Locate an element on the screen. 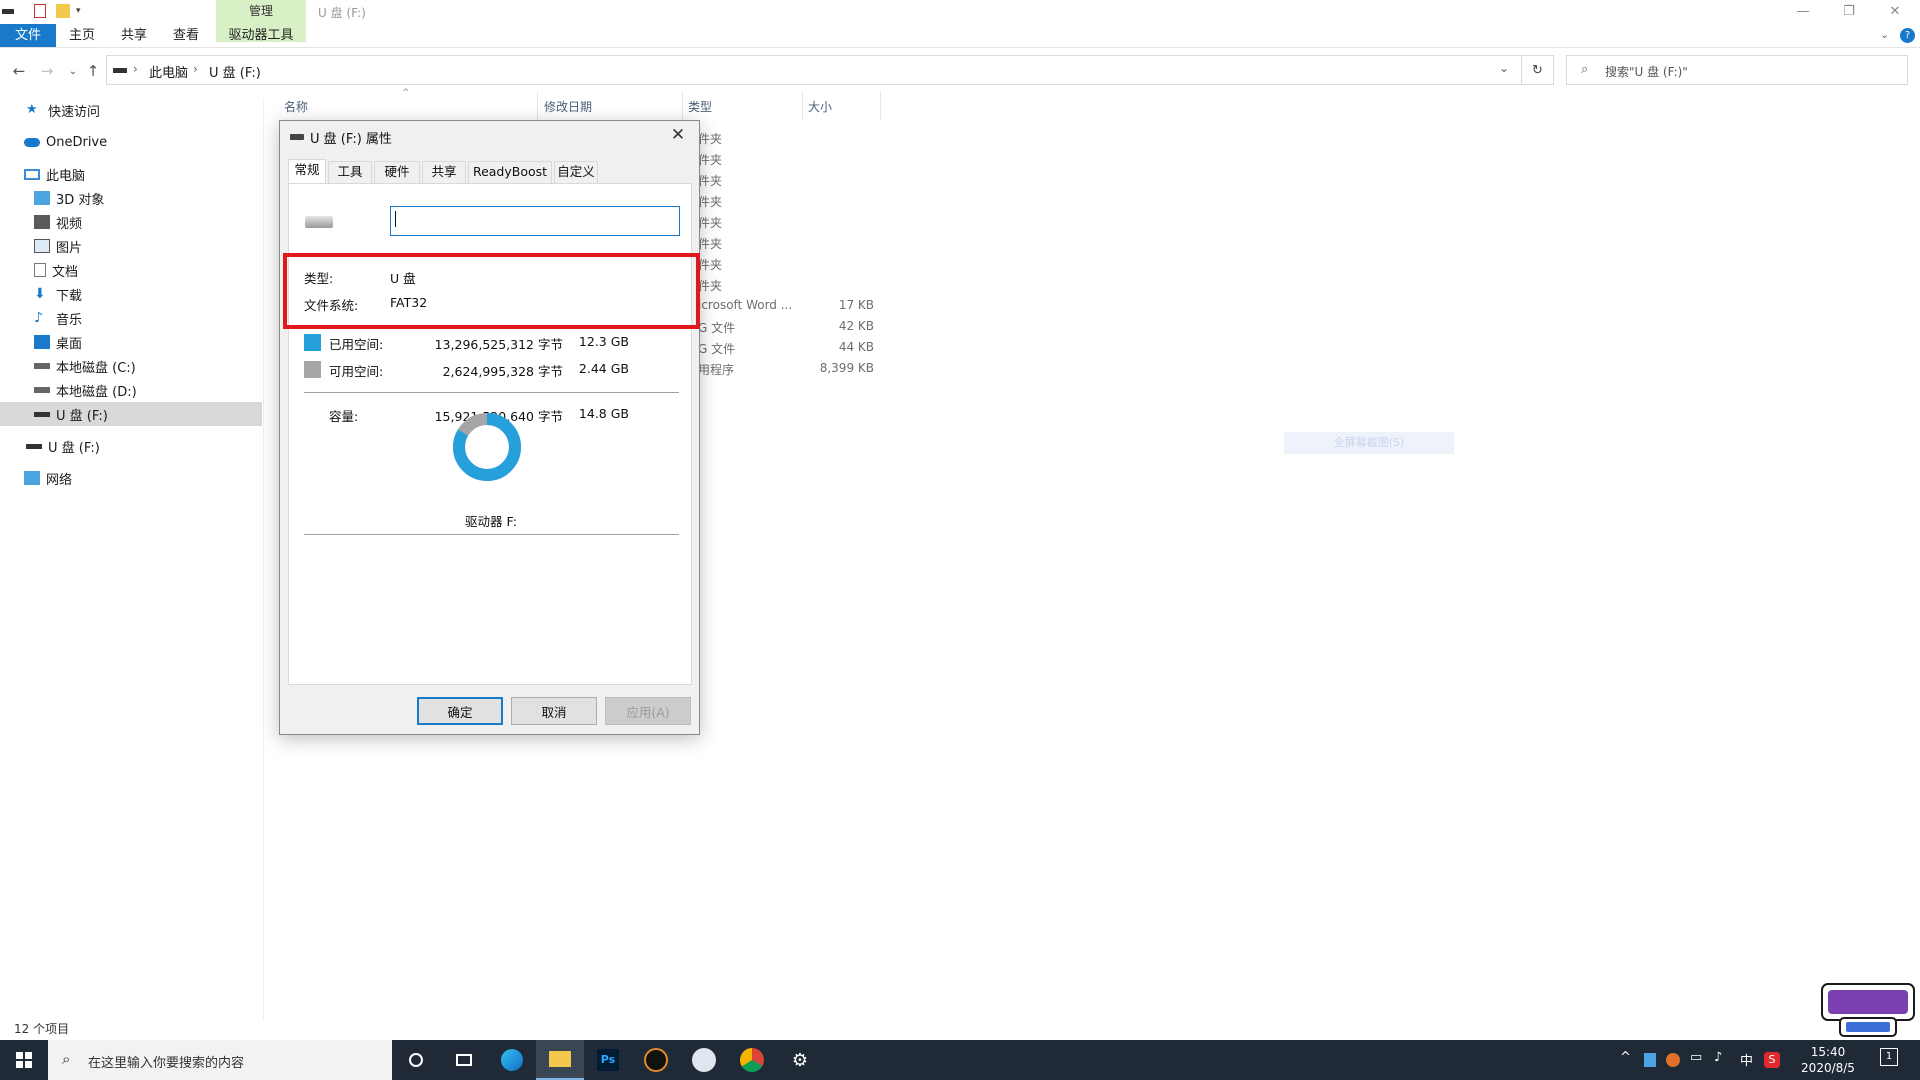  close-button: ✕ is located at coordinates (1895, 11).